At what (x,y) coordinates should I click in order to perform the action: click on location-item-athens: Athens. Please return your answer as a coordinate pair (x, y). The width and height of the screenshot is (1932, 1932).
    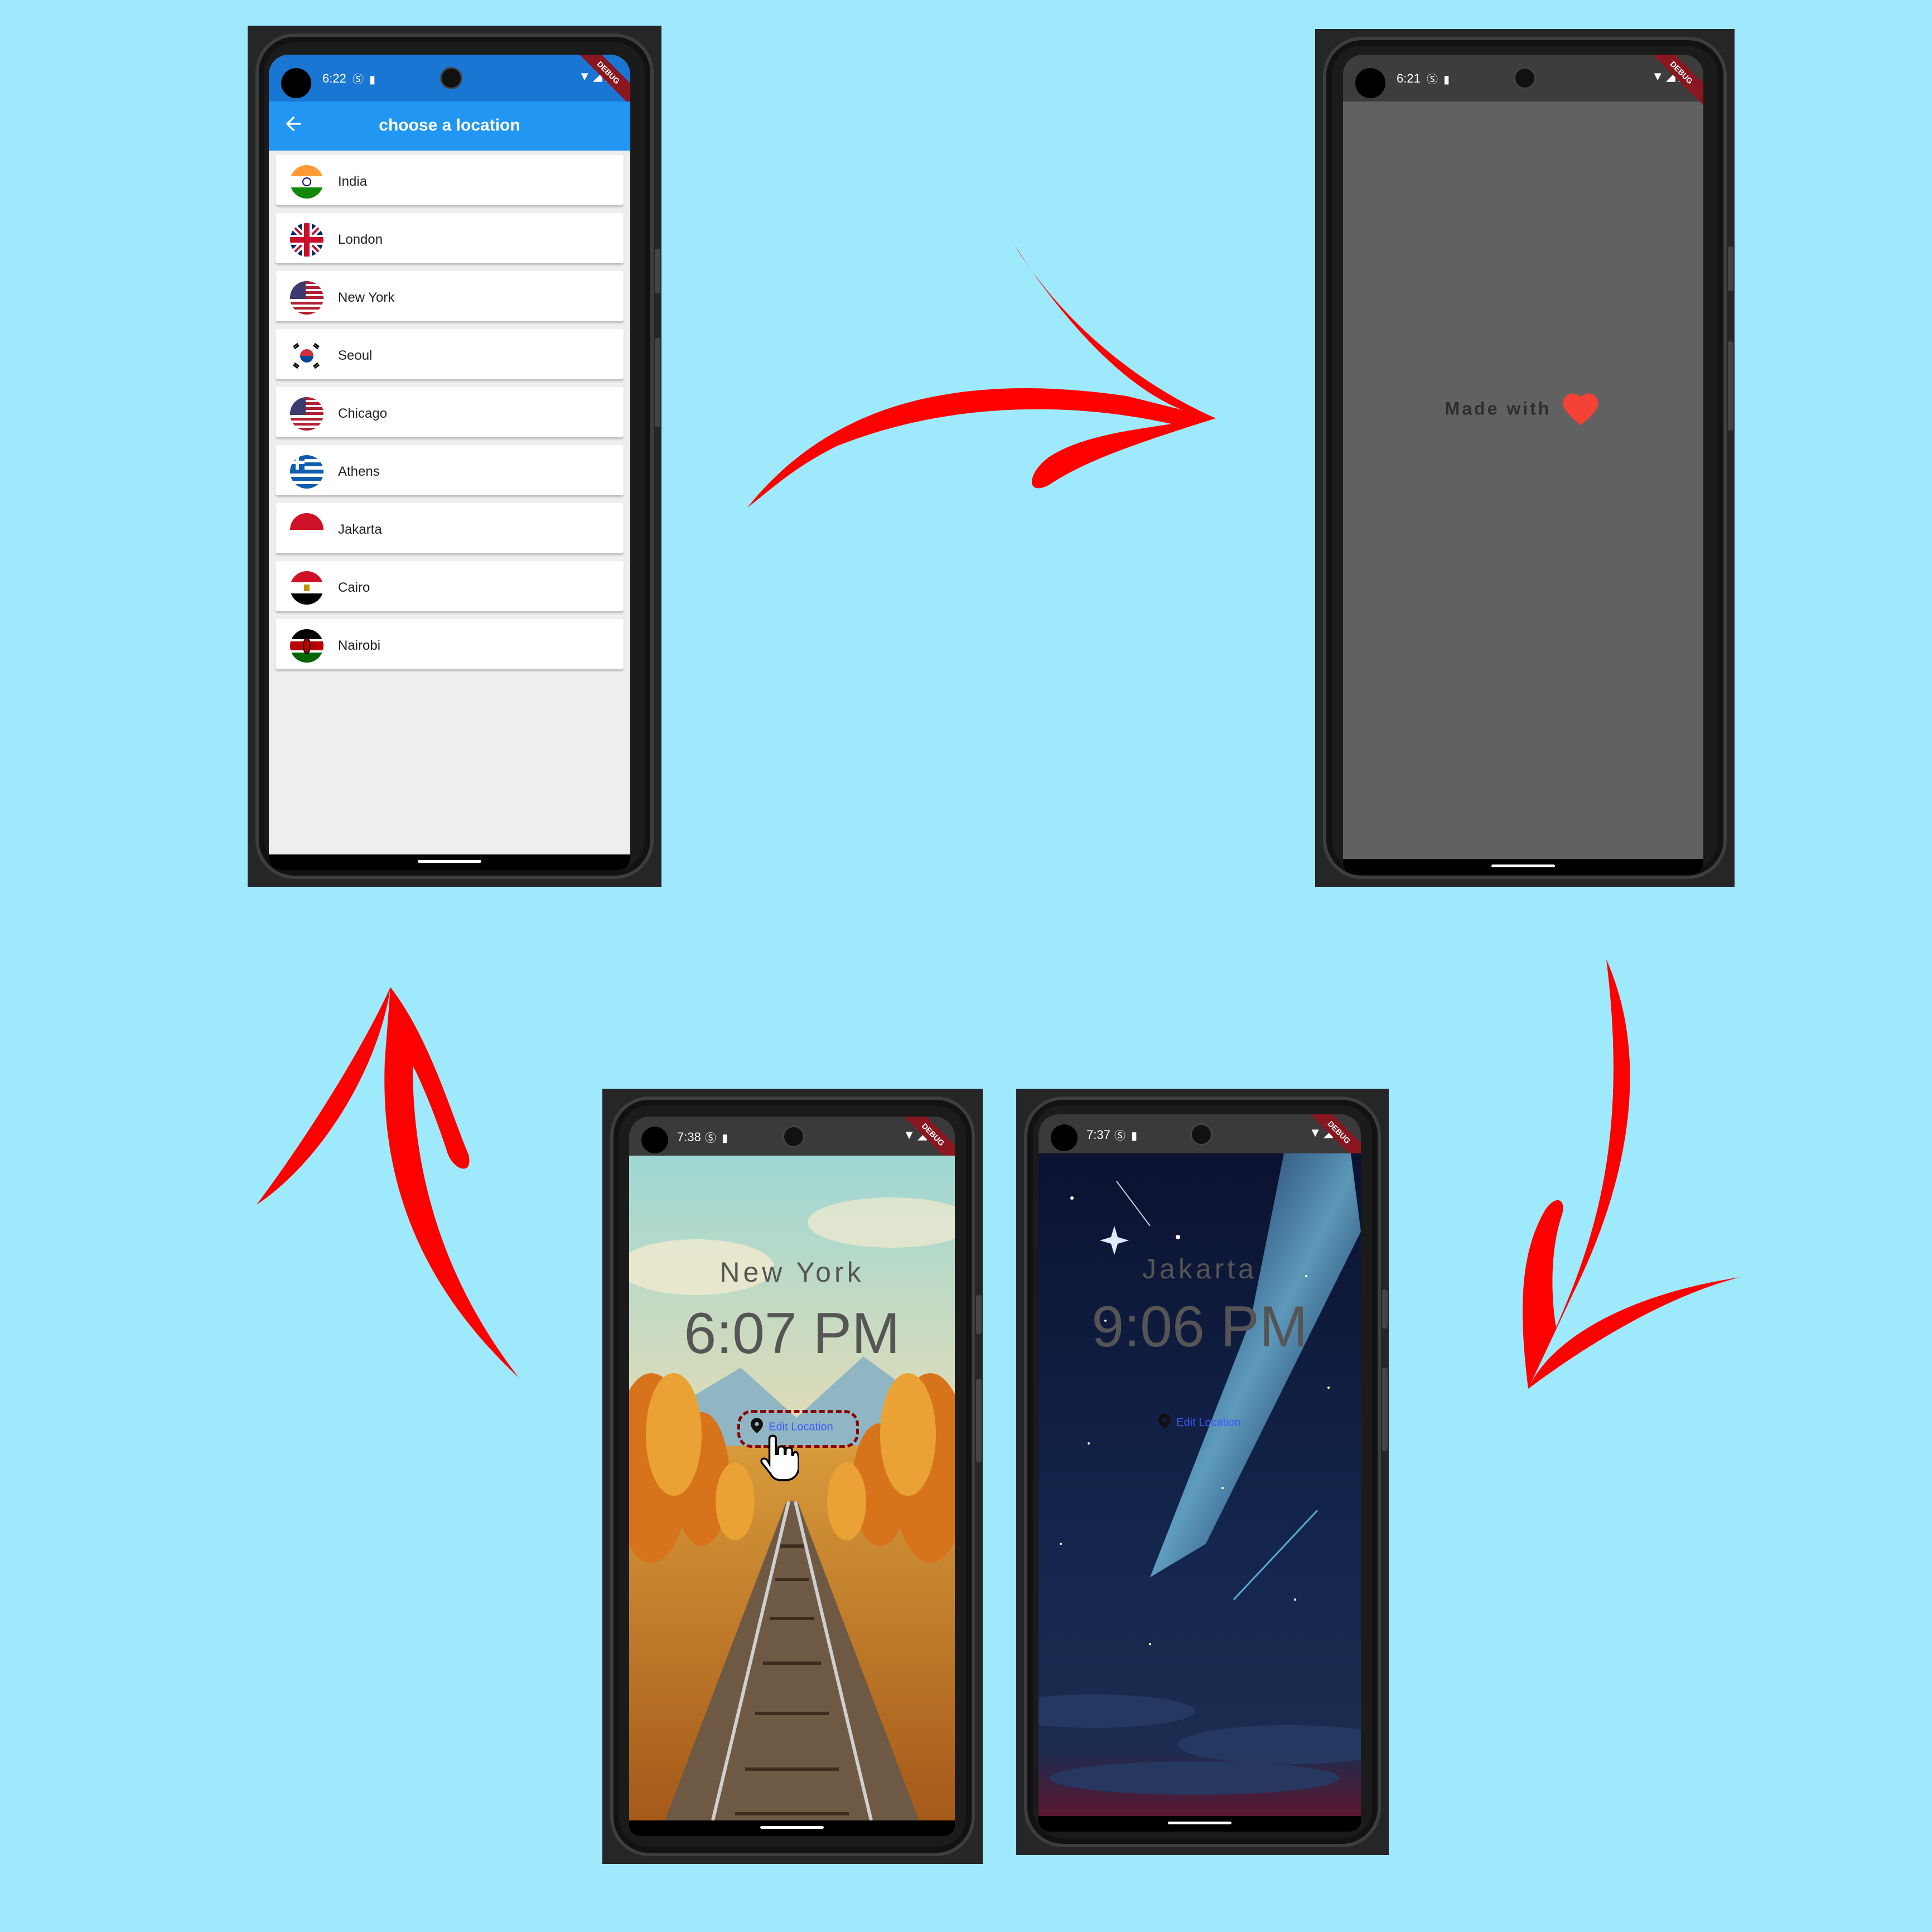
    Looking at the image, I should click on (450, 470).